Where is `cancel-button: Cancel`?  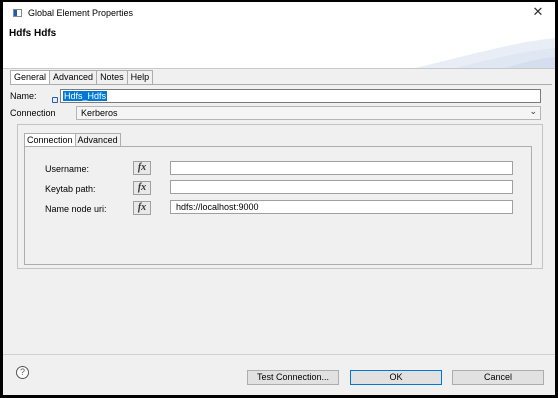 cancel-button: Cancel is located at coordinates (498, 377).